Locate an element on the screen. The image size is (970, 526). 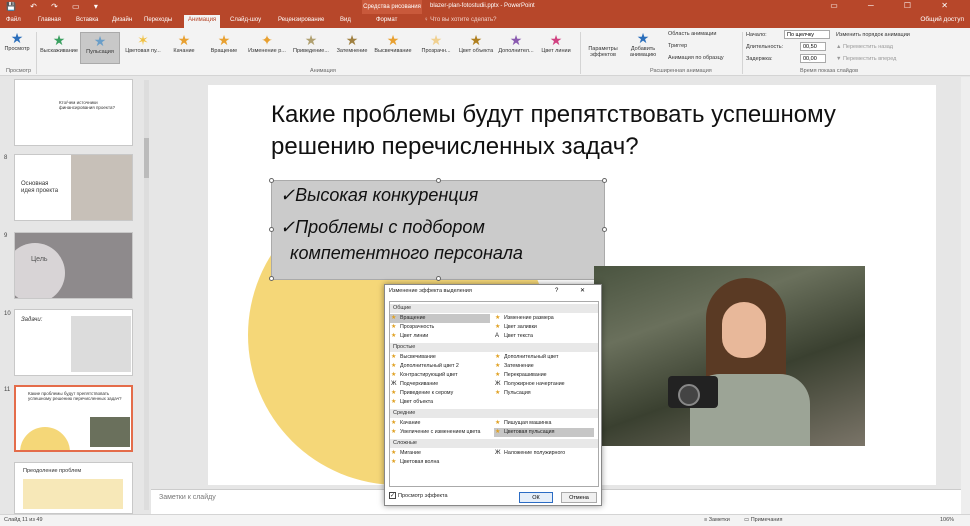
effect-item: ★ Вращение is located at coordinates (440, 318).